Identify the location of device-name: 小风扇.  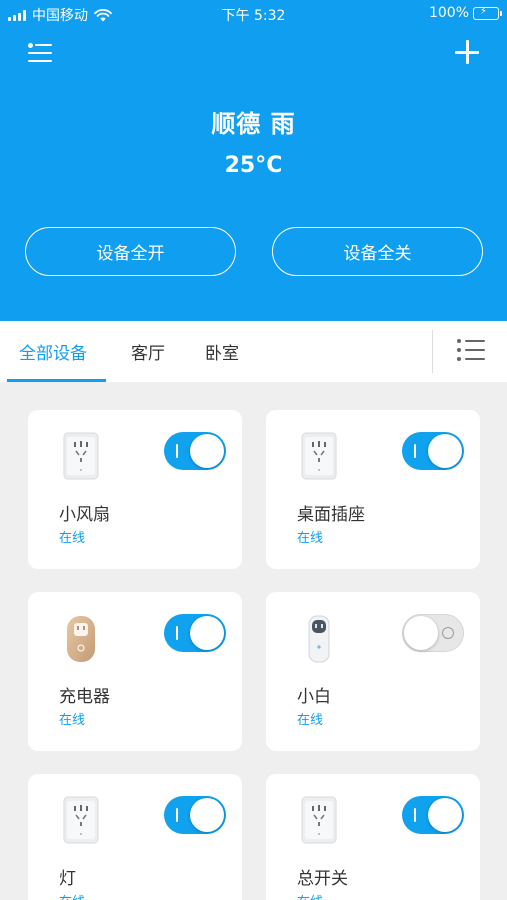
(84, 515).